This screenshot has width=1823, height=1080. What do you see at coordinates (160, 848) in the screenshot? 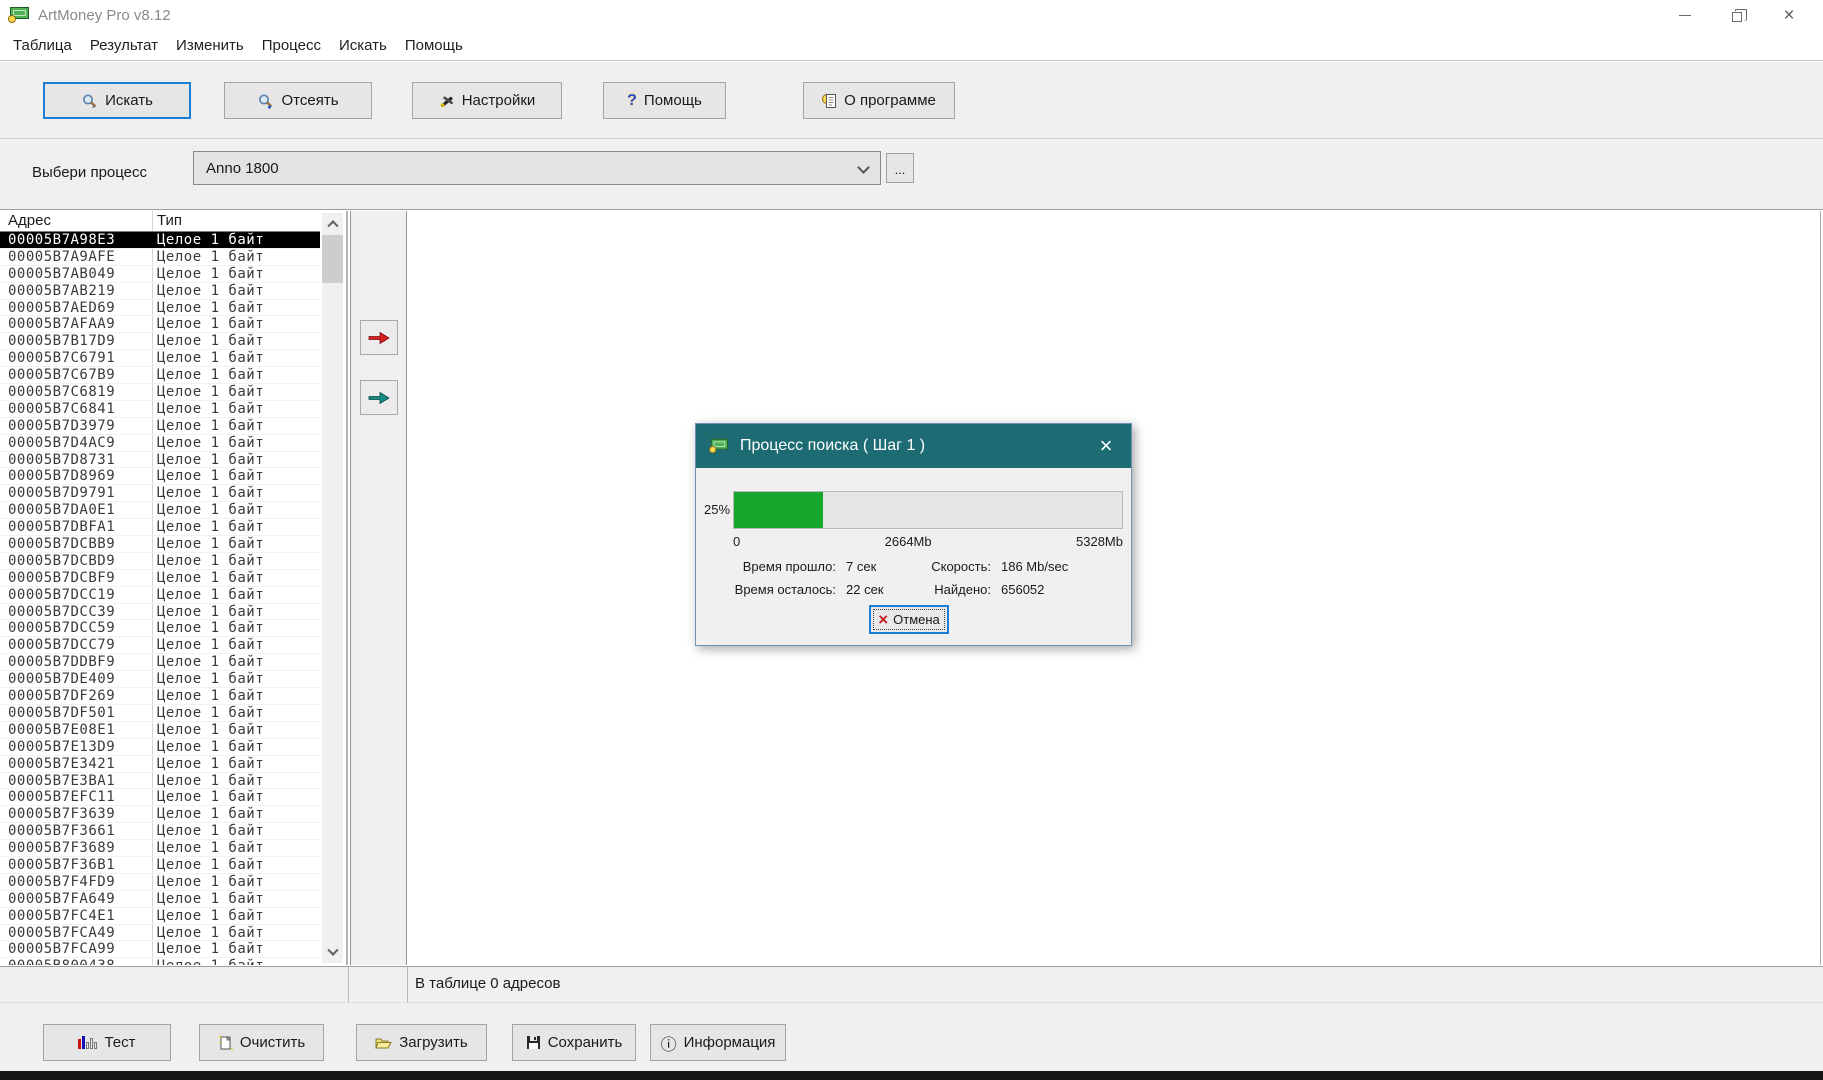
I see `table-row: 00005B7F3689 Целое 1 байт` at bounding box center [160, 848].